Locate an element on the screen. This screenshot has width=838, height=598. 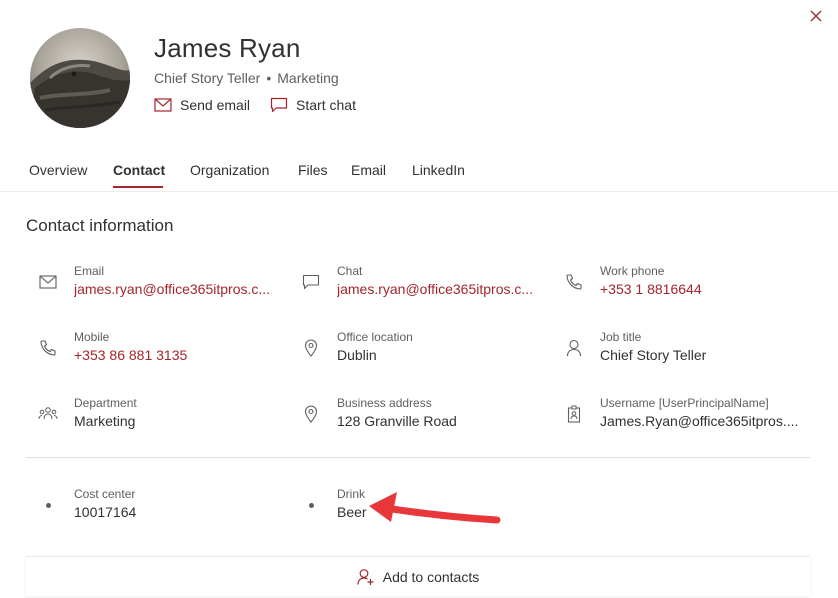
job-title-value: Chief Story Teller is located at coordinates (653, 355).